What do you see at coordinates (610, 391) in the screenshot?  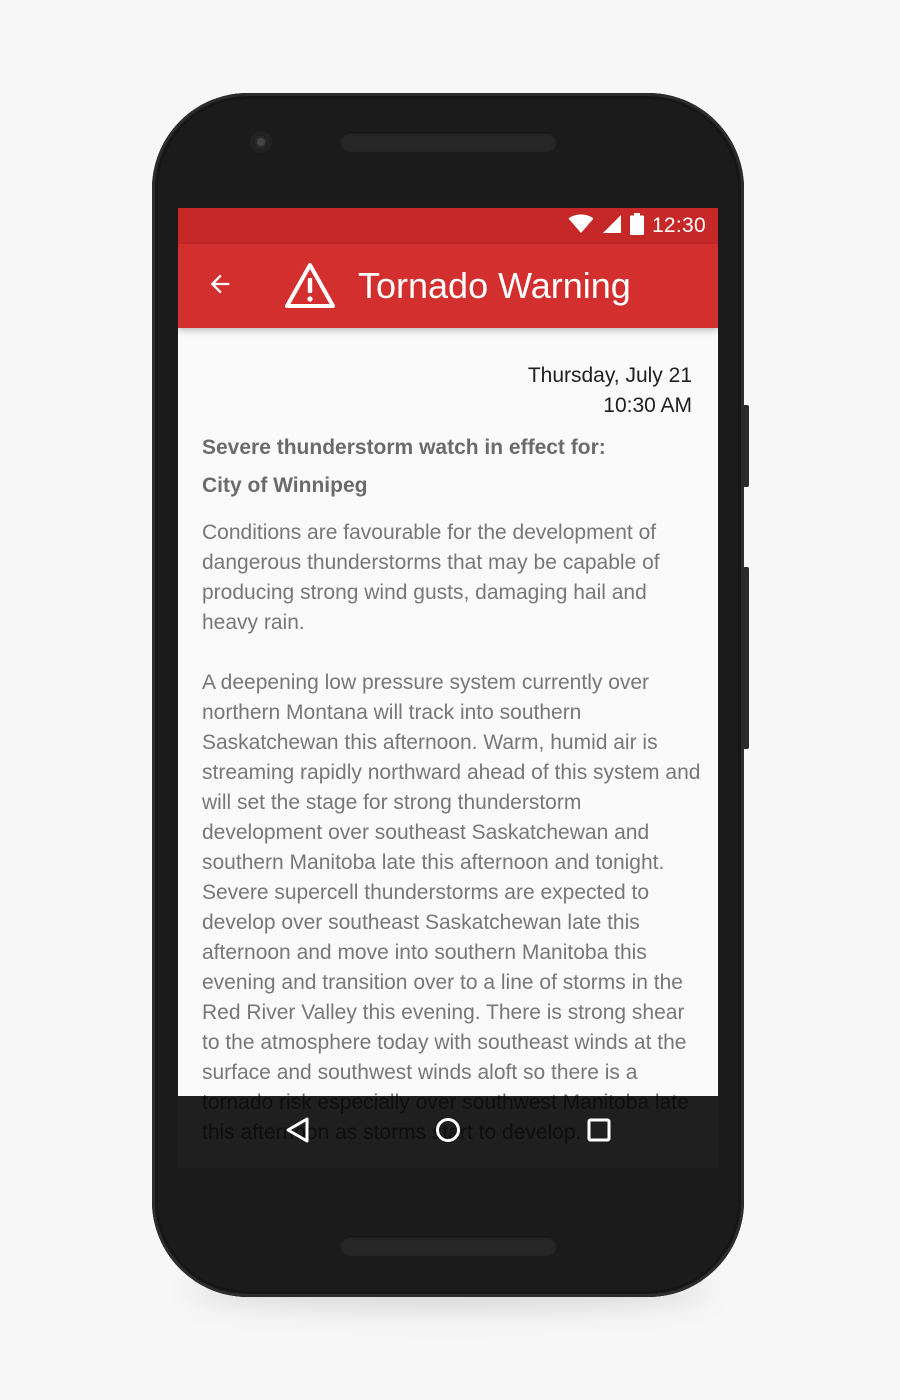 I see `alert-datetime: Thursday, July 21 10:30 AM` at bounding box center [610, 391].